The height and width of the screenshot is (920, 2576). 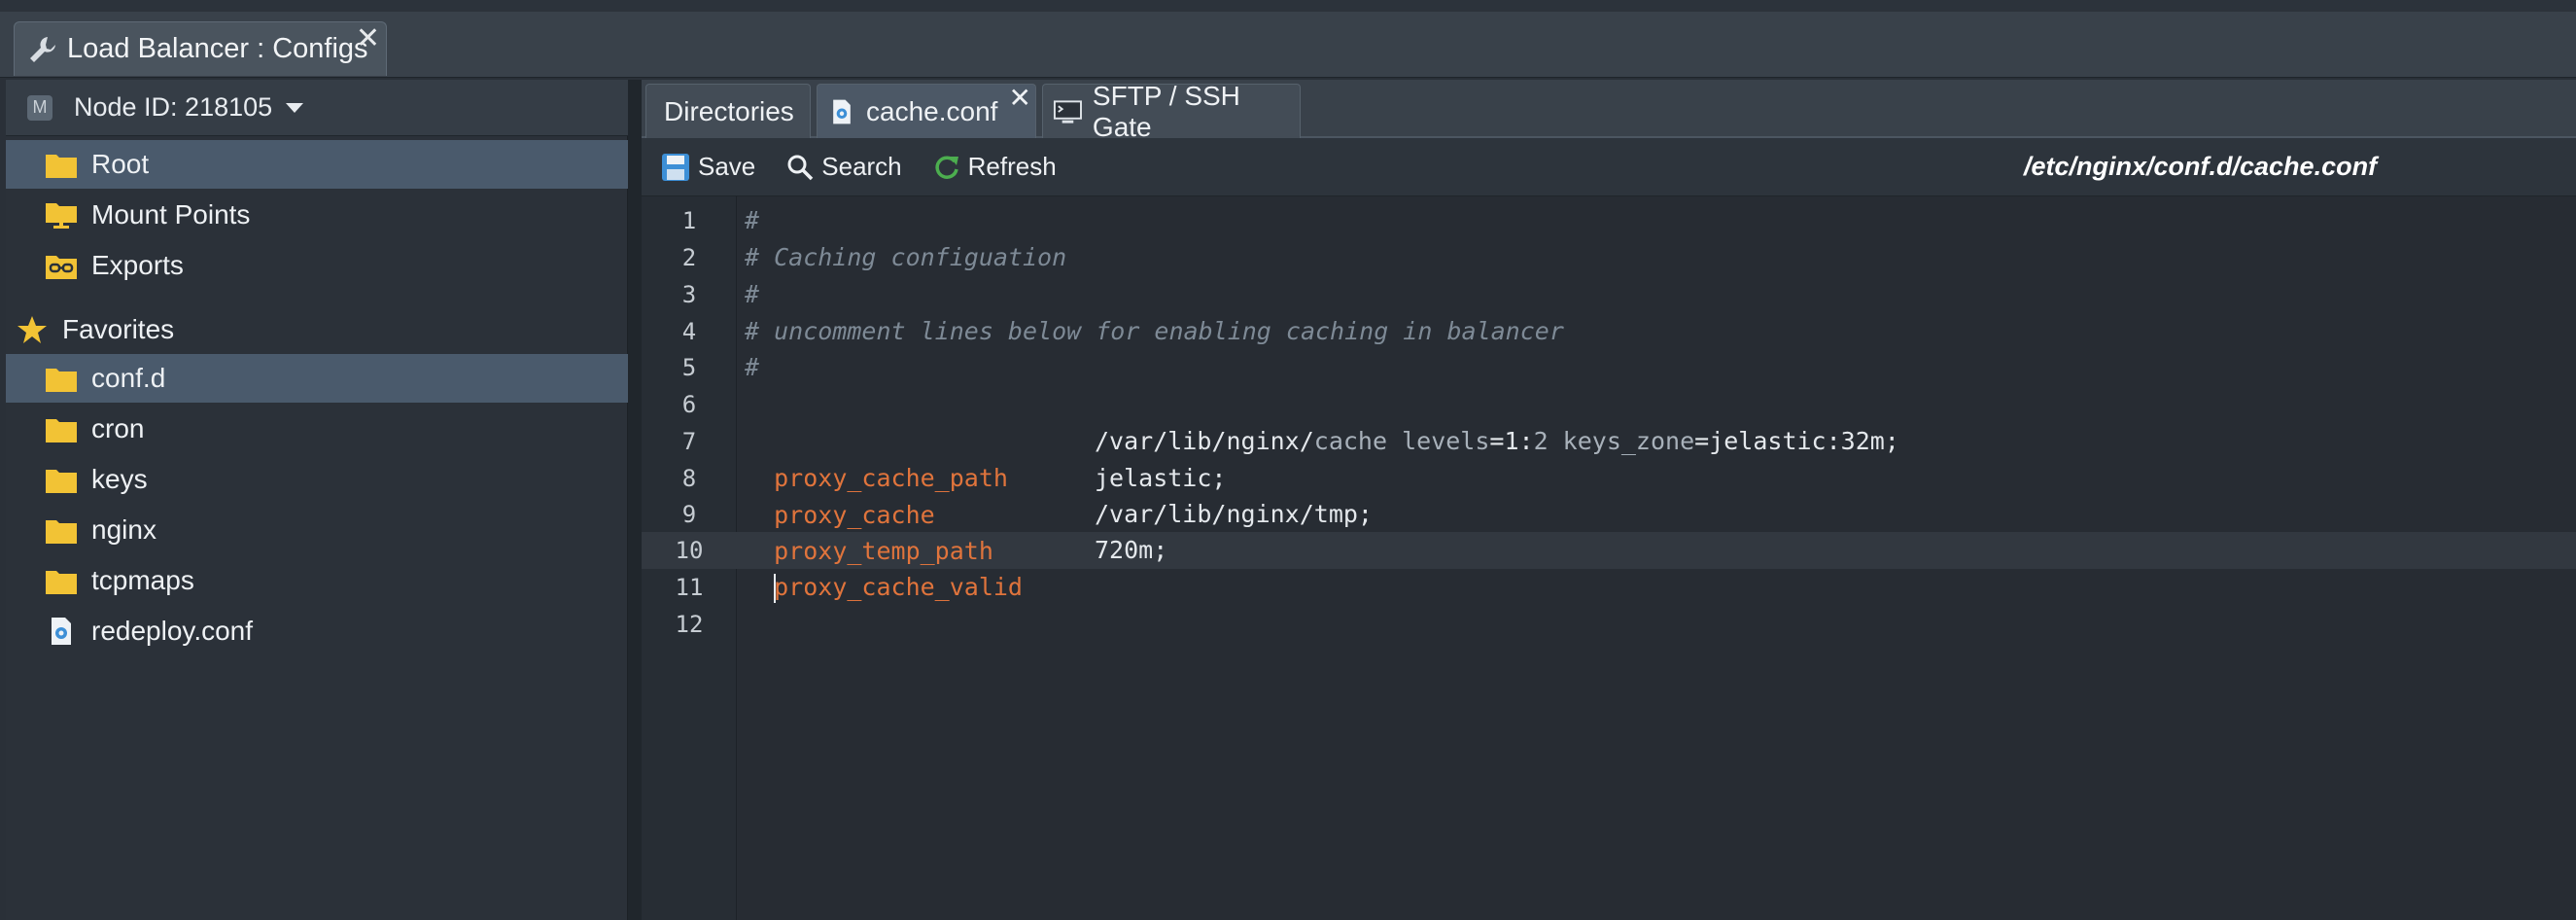 I want to click on window-tab-load-balancer-configs: Load Balancer : Configs ✕, so click(x=201, y=48).